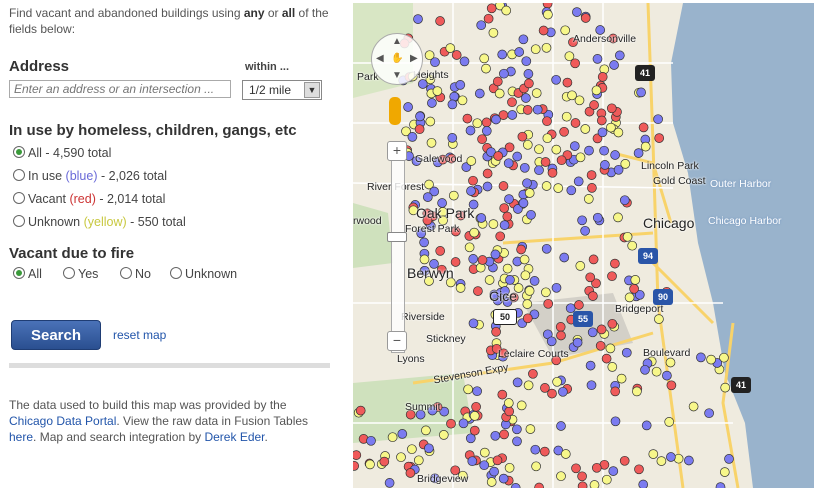 The width and height of the screenshot is (814, 488). Describe the element at coordinates (380, 58) in the screenshot. I see `pan-left-icon: ◀` at that location.